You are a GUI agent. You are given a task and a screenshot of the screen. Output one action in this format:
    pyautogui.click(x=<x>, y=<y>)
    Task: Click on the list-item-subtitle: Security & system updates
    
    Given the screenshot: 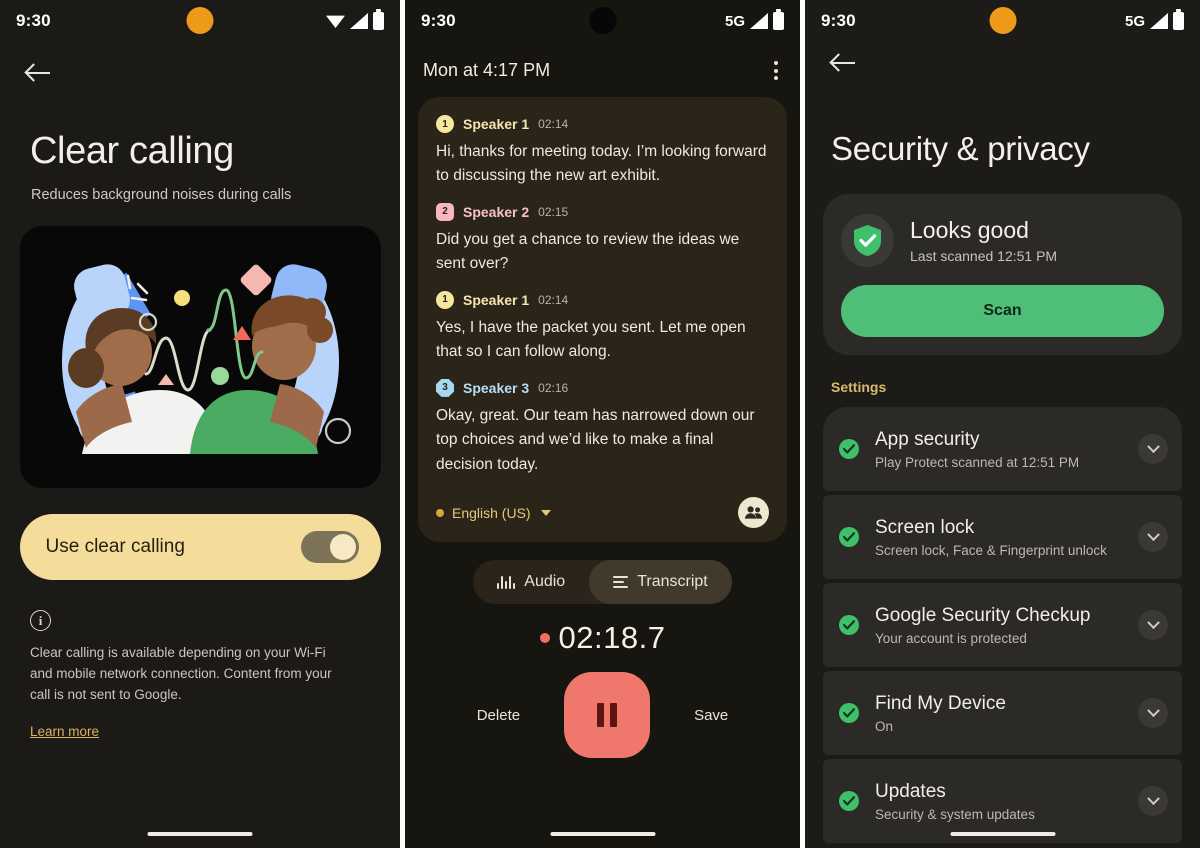 What is the action you would take?
    pyautogui.click(x=955, y=814)
    